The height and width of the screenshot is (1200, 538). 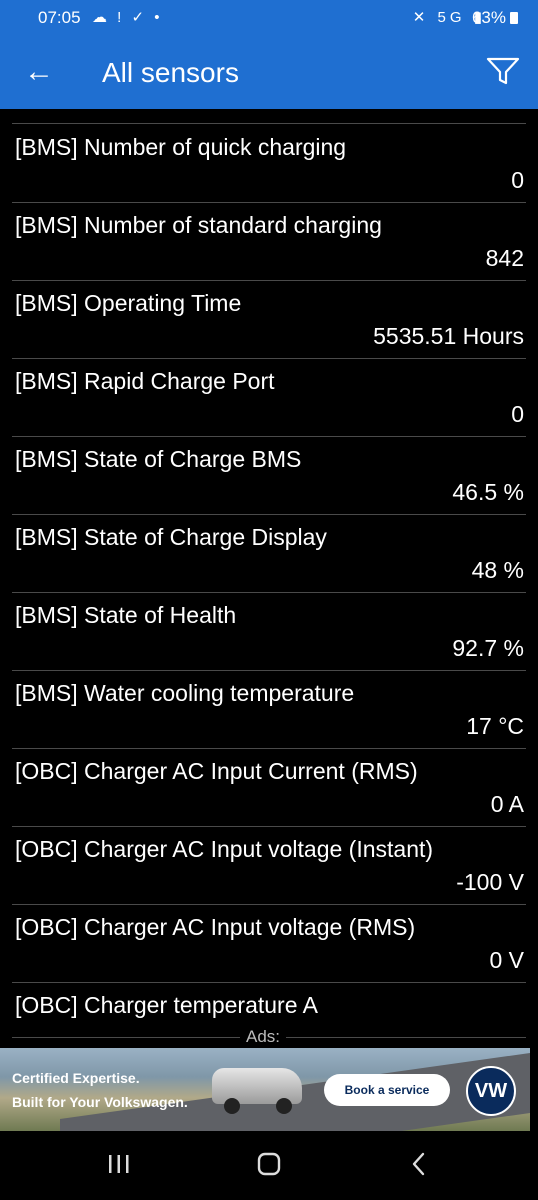 What do you see at coordinates (101, 17) in the screenshot?
I see `cloud-icon: ☁` at bounding box center [101, 17].